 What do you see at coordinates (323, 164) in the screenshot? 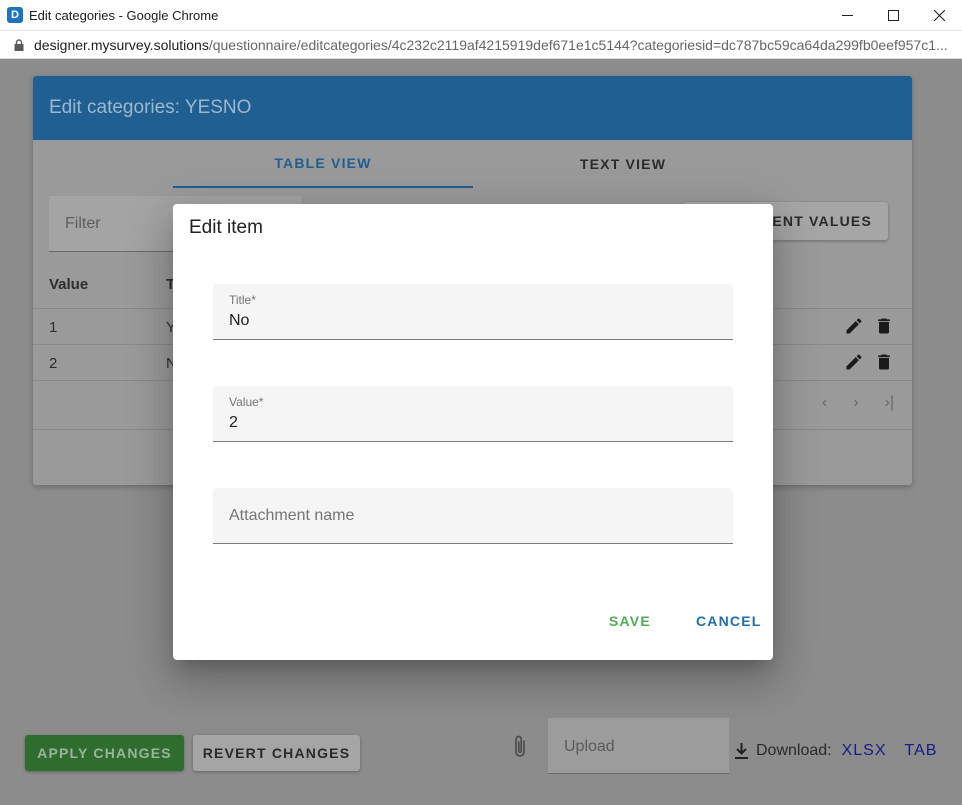
I see `tab-table-view: TABLE VIEW` at bounding box center [323, 164].